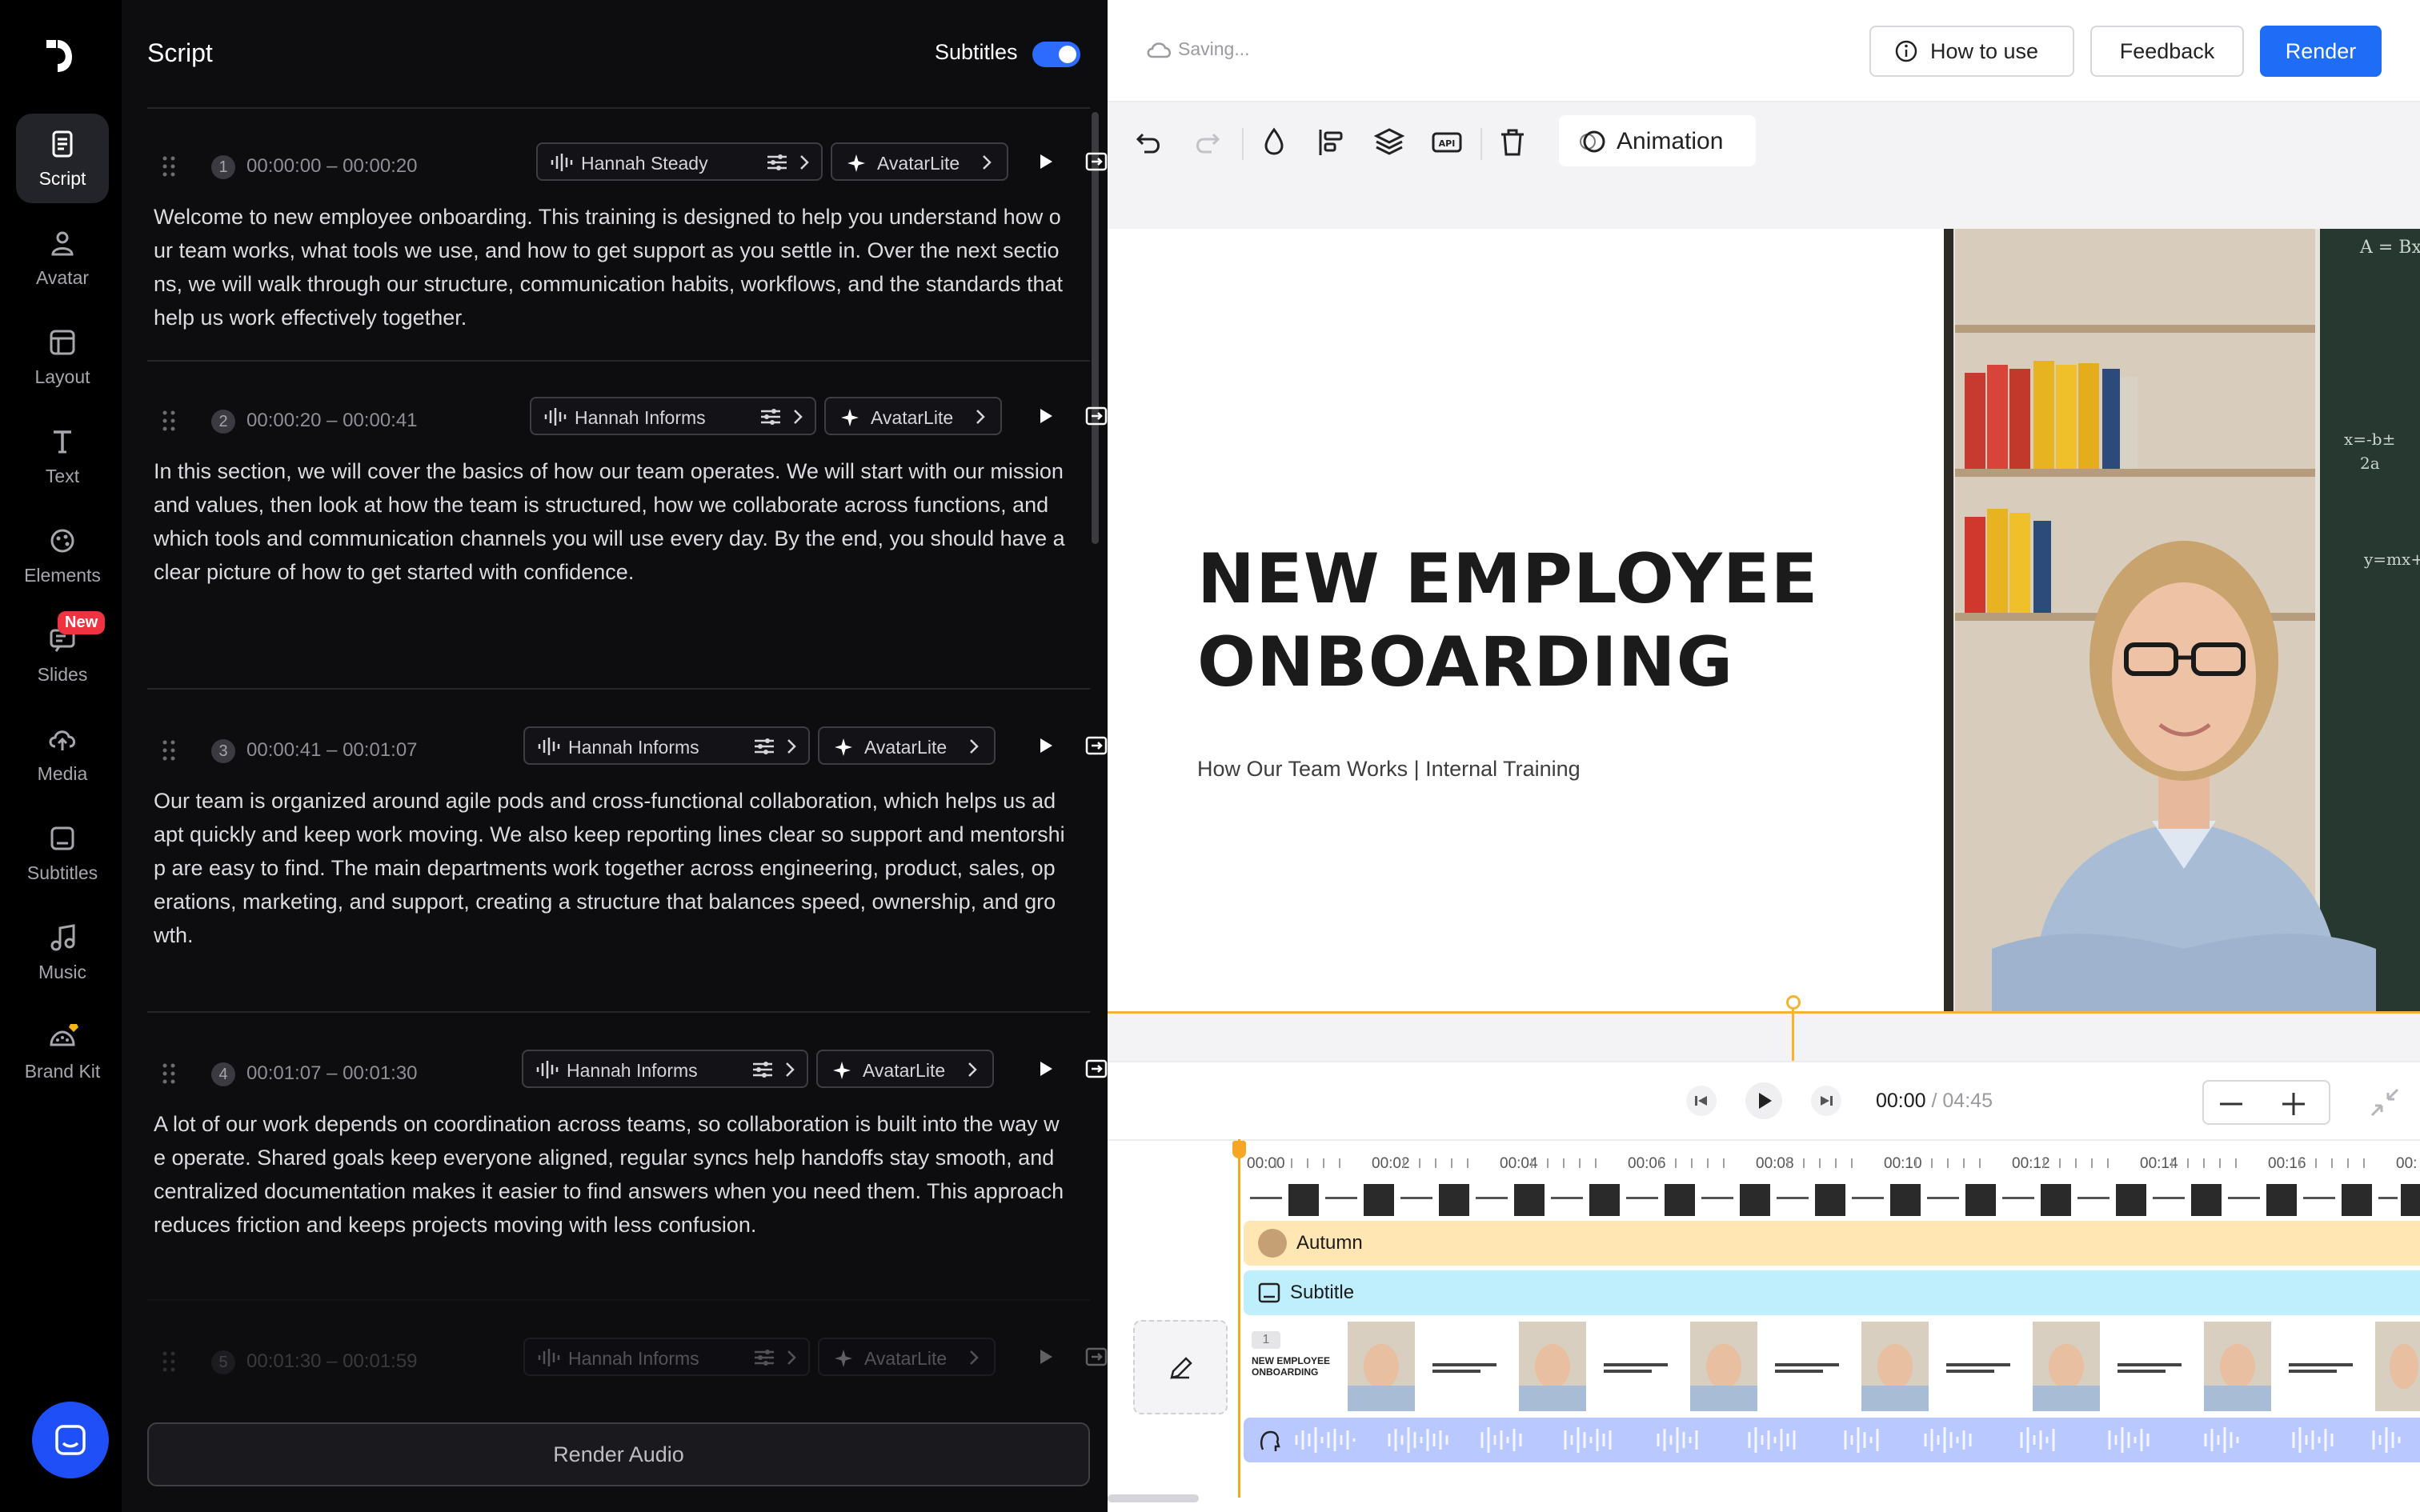 This screenshot has height=1512, width=2420. Describe the element at coordinates (555, 417) in the screenshot. I see `waveform-icon` at that location.